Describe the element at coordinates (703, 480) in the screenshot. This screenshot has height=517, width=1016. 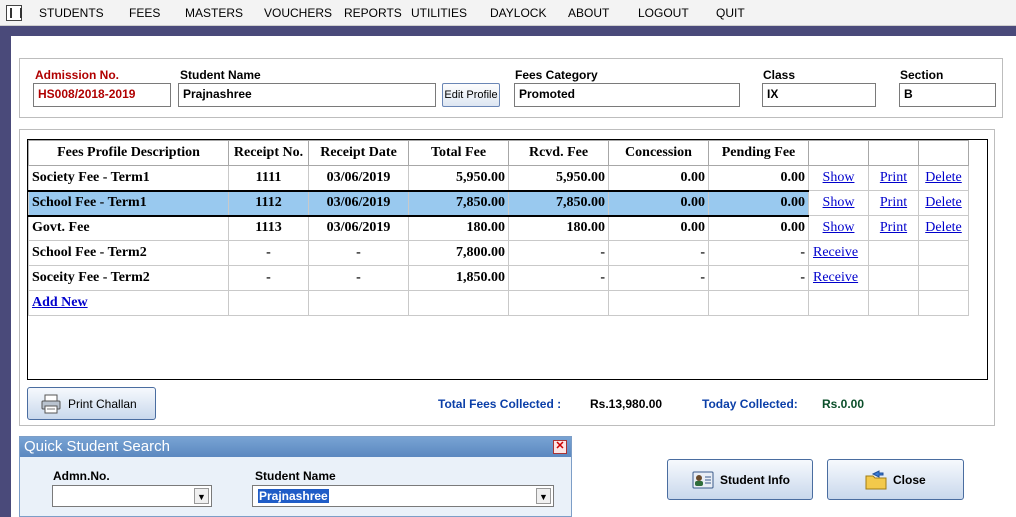
I see `id-card-icon` at that location.